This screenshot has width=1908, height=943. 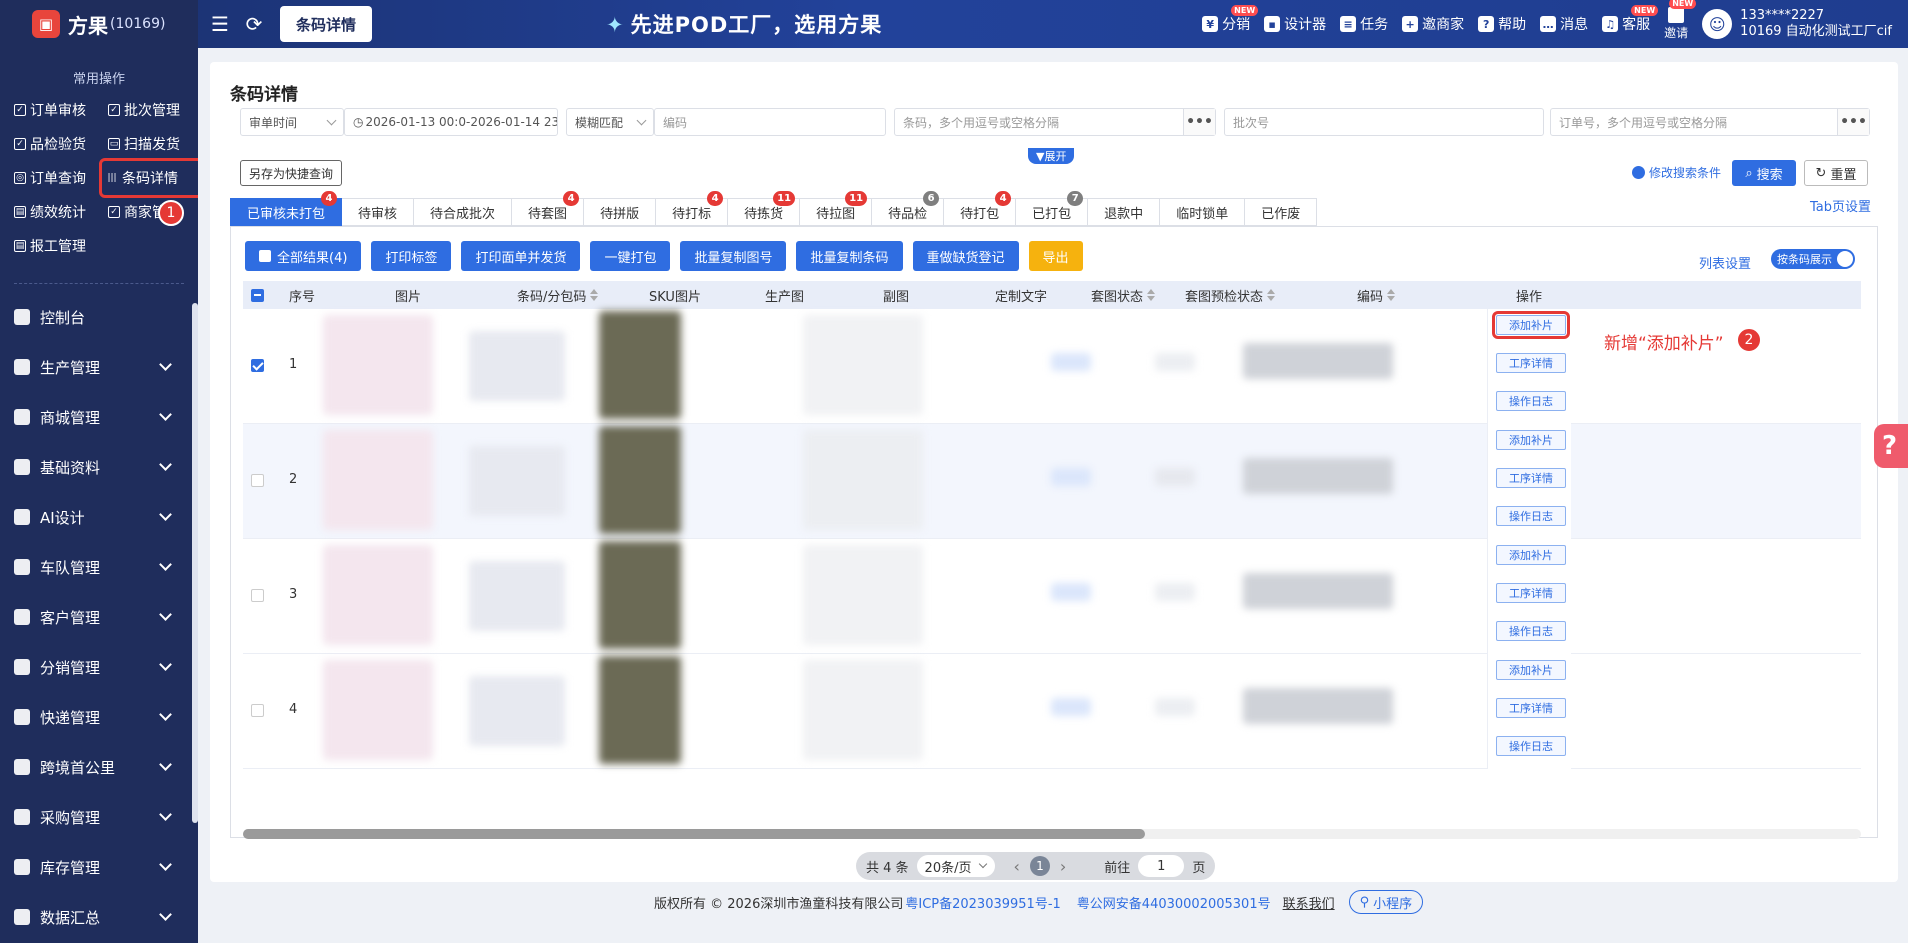 I want to click on sidebar-scrollbar, so click(x=195, y=563).